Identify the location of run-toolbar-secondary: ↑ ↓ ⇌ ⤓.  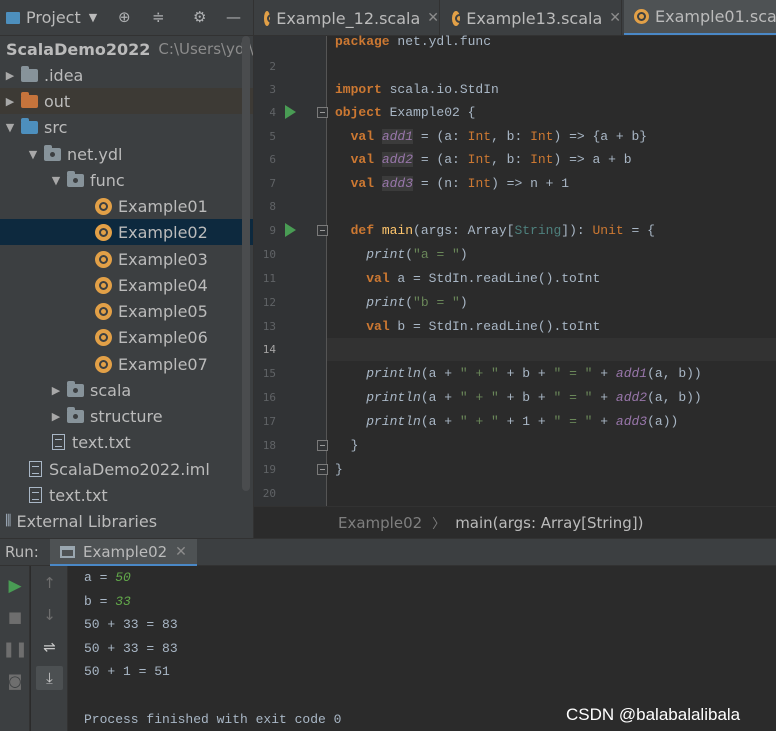
(49, 648).